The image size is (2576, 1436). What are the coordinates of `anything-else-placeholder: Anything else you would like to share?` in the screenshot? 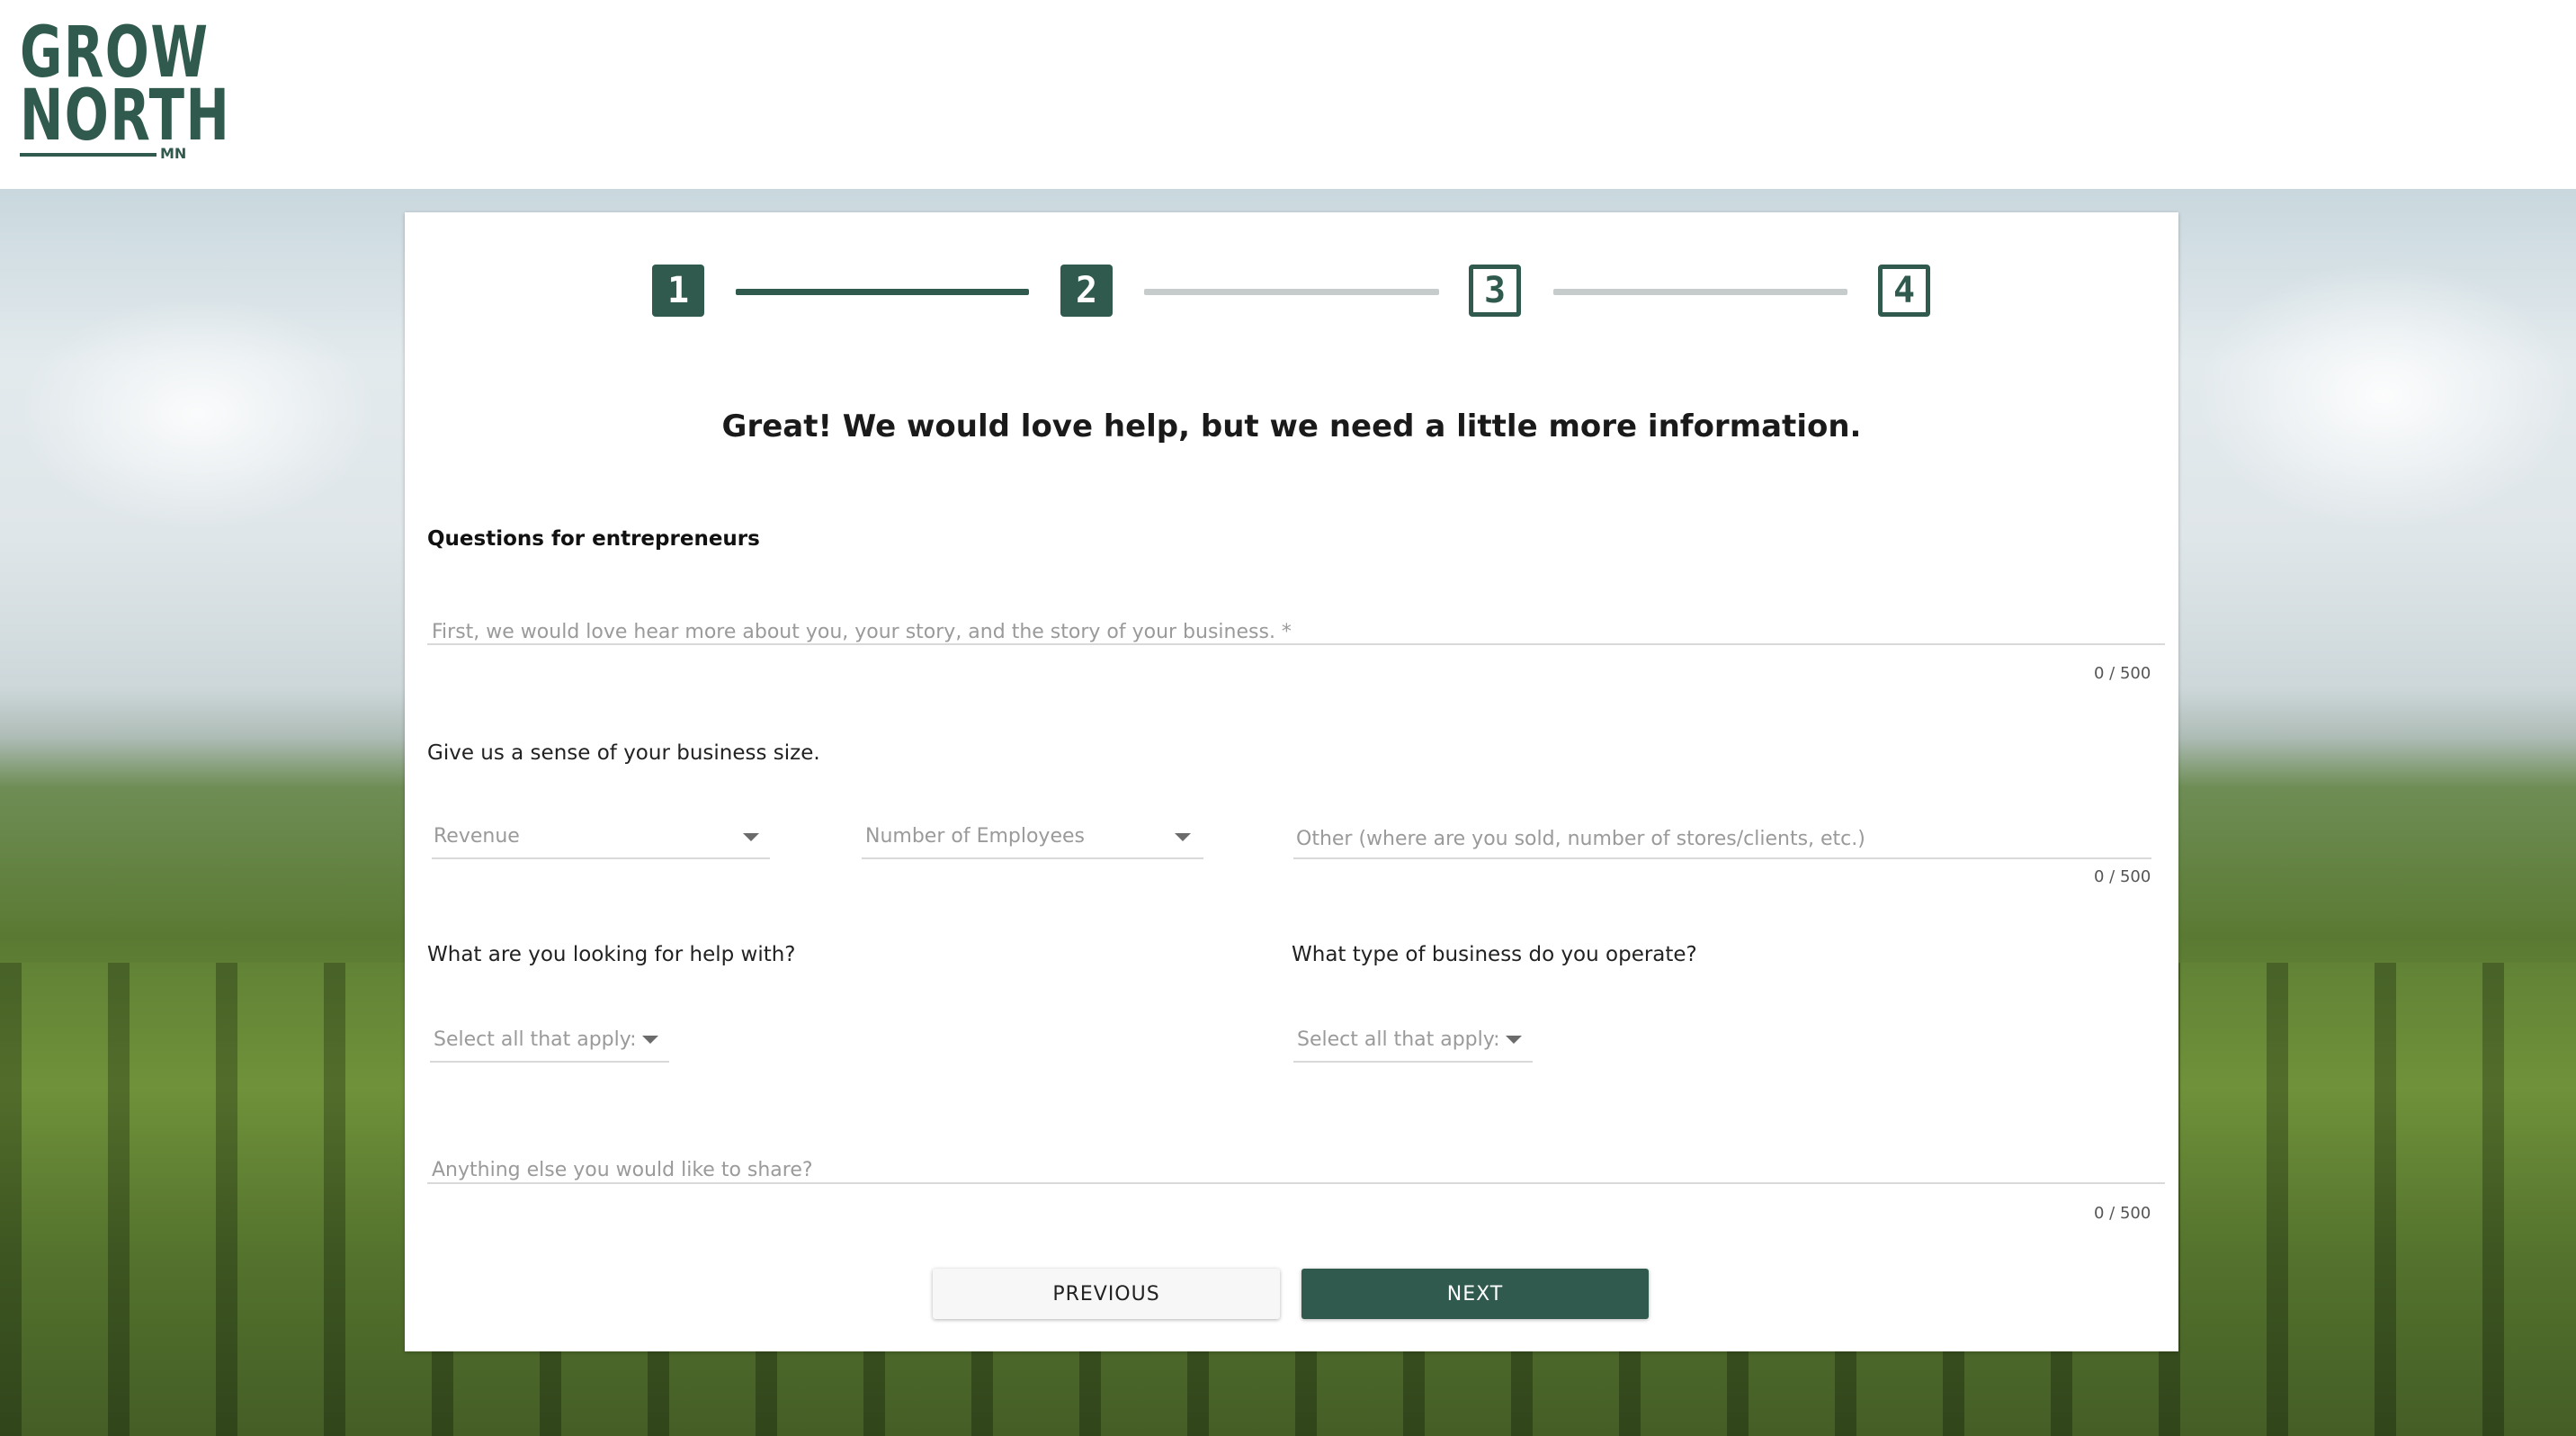 It's located at (622, 1170).